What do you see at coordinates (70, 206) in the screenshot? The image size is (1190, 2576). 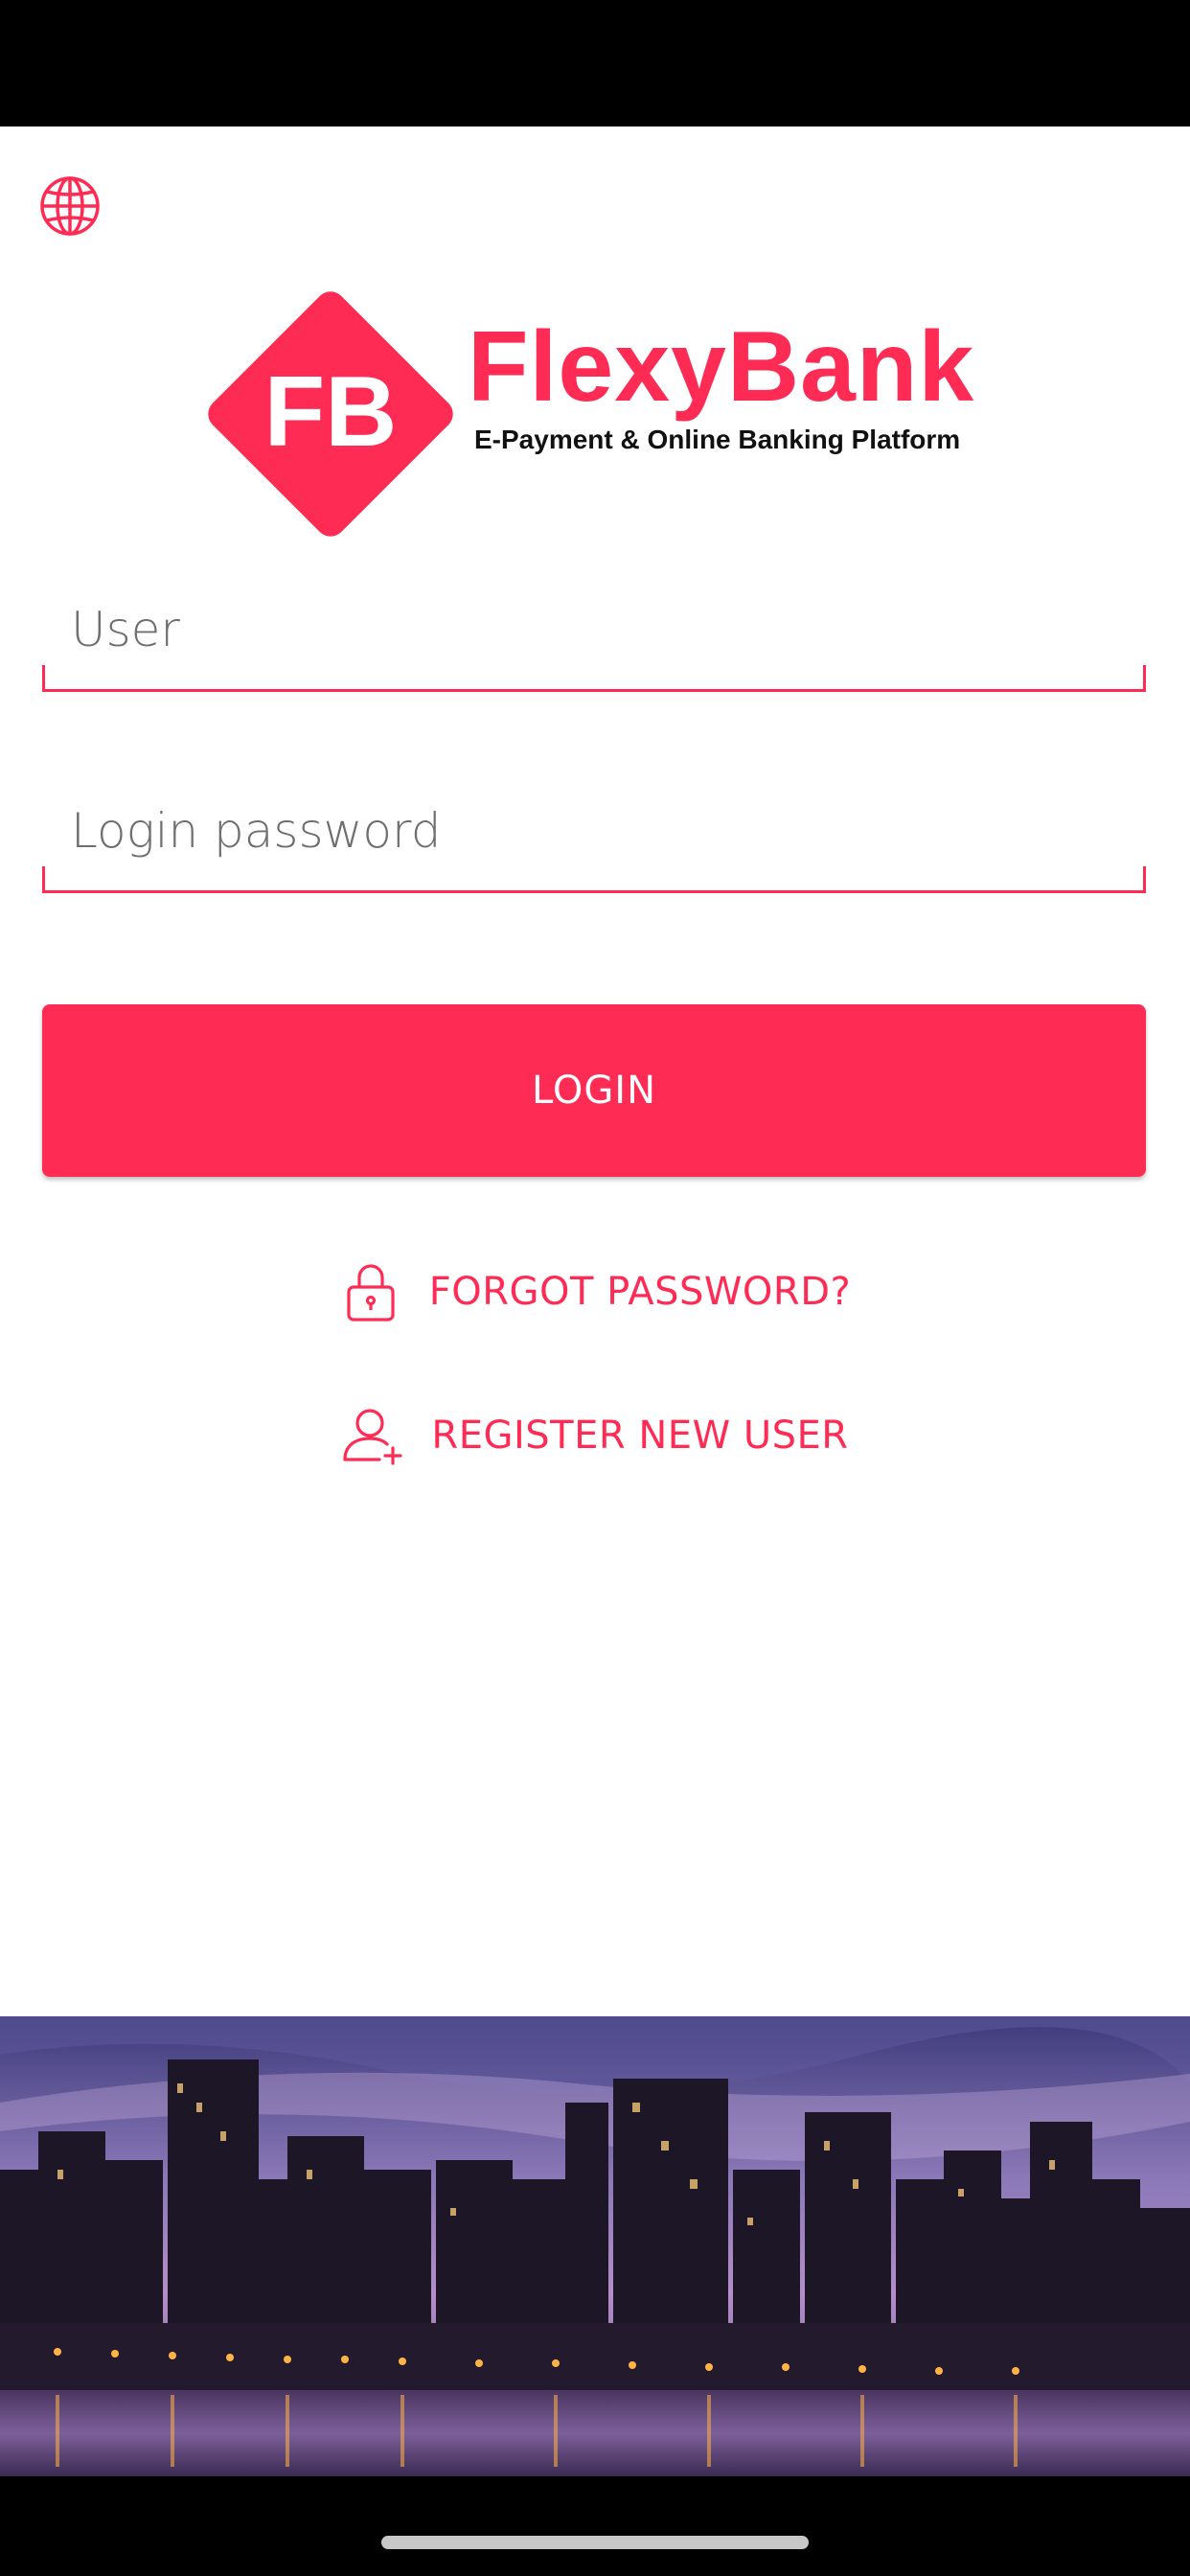 I see `globe-icon` at bounding box center [70, 206].